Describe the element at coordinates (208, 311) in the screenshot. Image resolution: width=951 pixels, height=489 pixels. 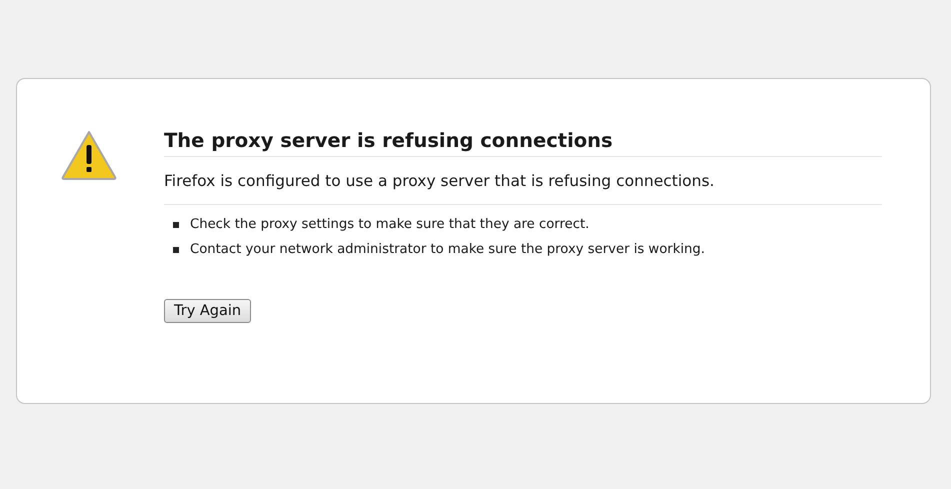
I see `try-again-button: Try Again` at that location.